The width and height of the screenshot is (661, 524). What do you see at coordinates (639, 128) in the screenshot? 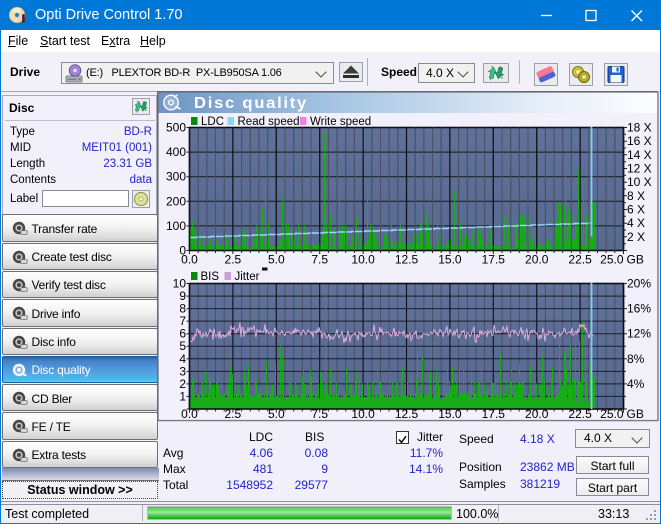
I see `svg-text: 18 X` at bounding box center [639, 128].